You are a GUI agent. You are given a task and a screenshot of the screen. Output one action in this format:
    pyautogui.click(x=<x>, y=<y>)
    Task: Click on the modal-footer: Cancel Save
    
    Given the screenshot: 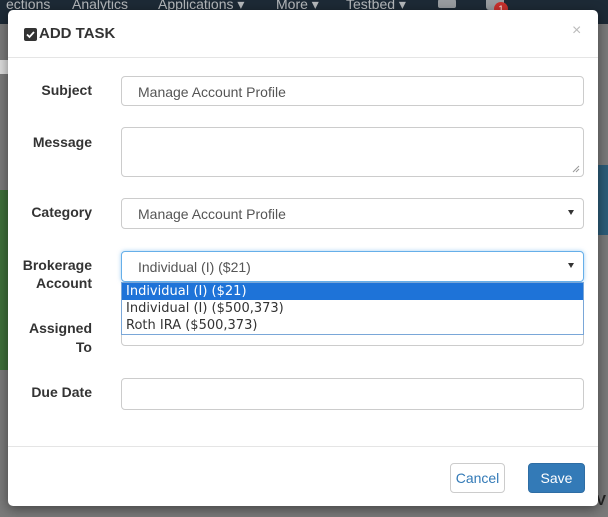 What is the action you would take?
    pyautogui.click(x=303, y=476)
    